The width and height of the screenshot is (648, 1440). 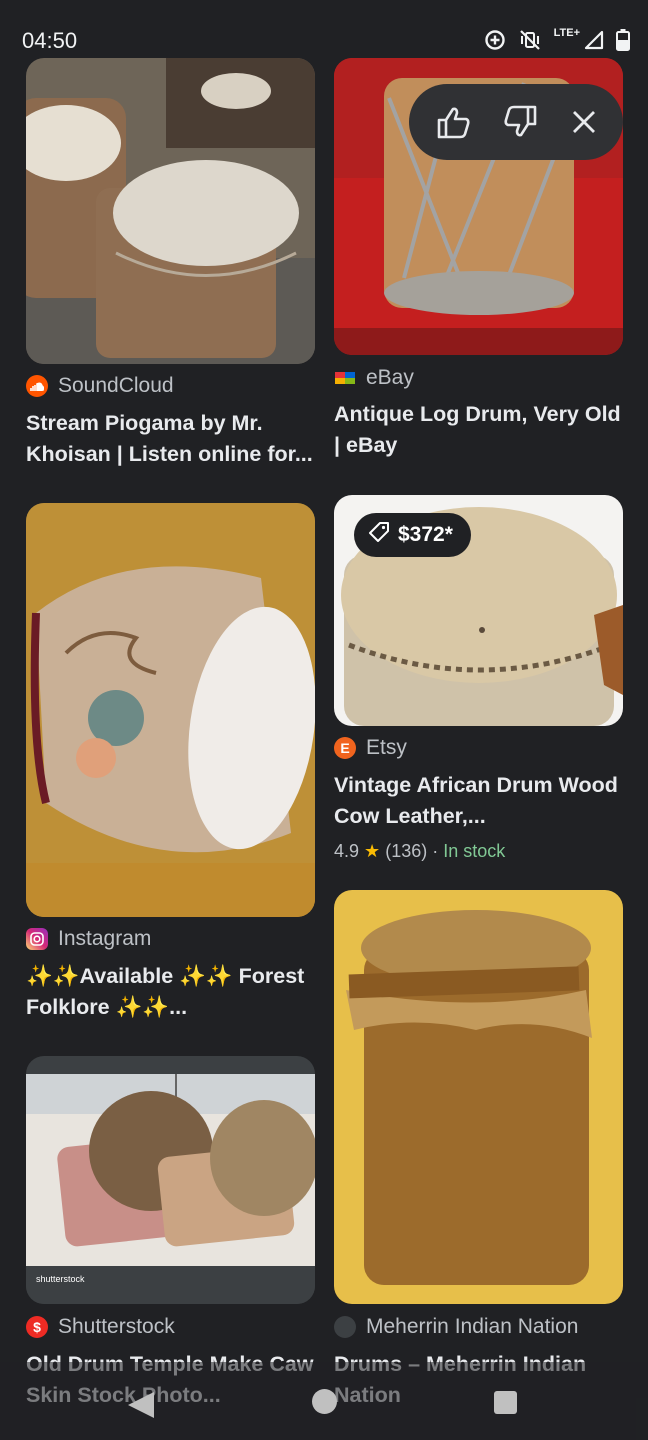 I want to click on price-tag-icon, so click(x=379, y=535).